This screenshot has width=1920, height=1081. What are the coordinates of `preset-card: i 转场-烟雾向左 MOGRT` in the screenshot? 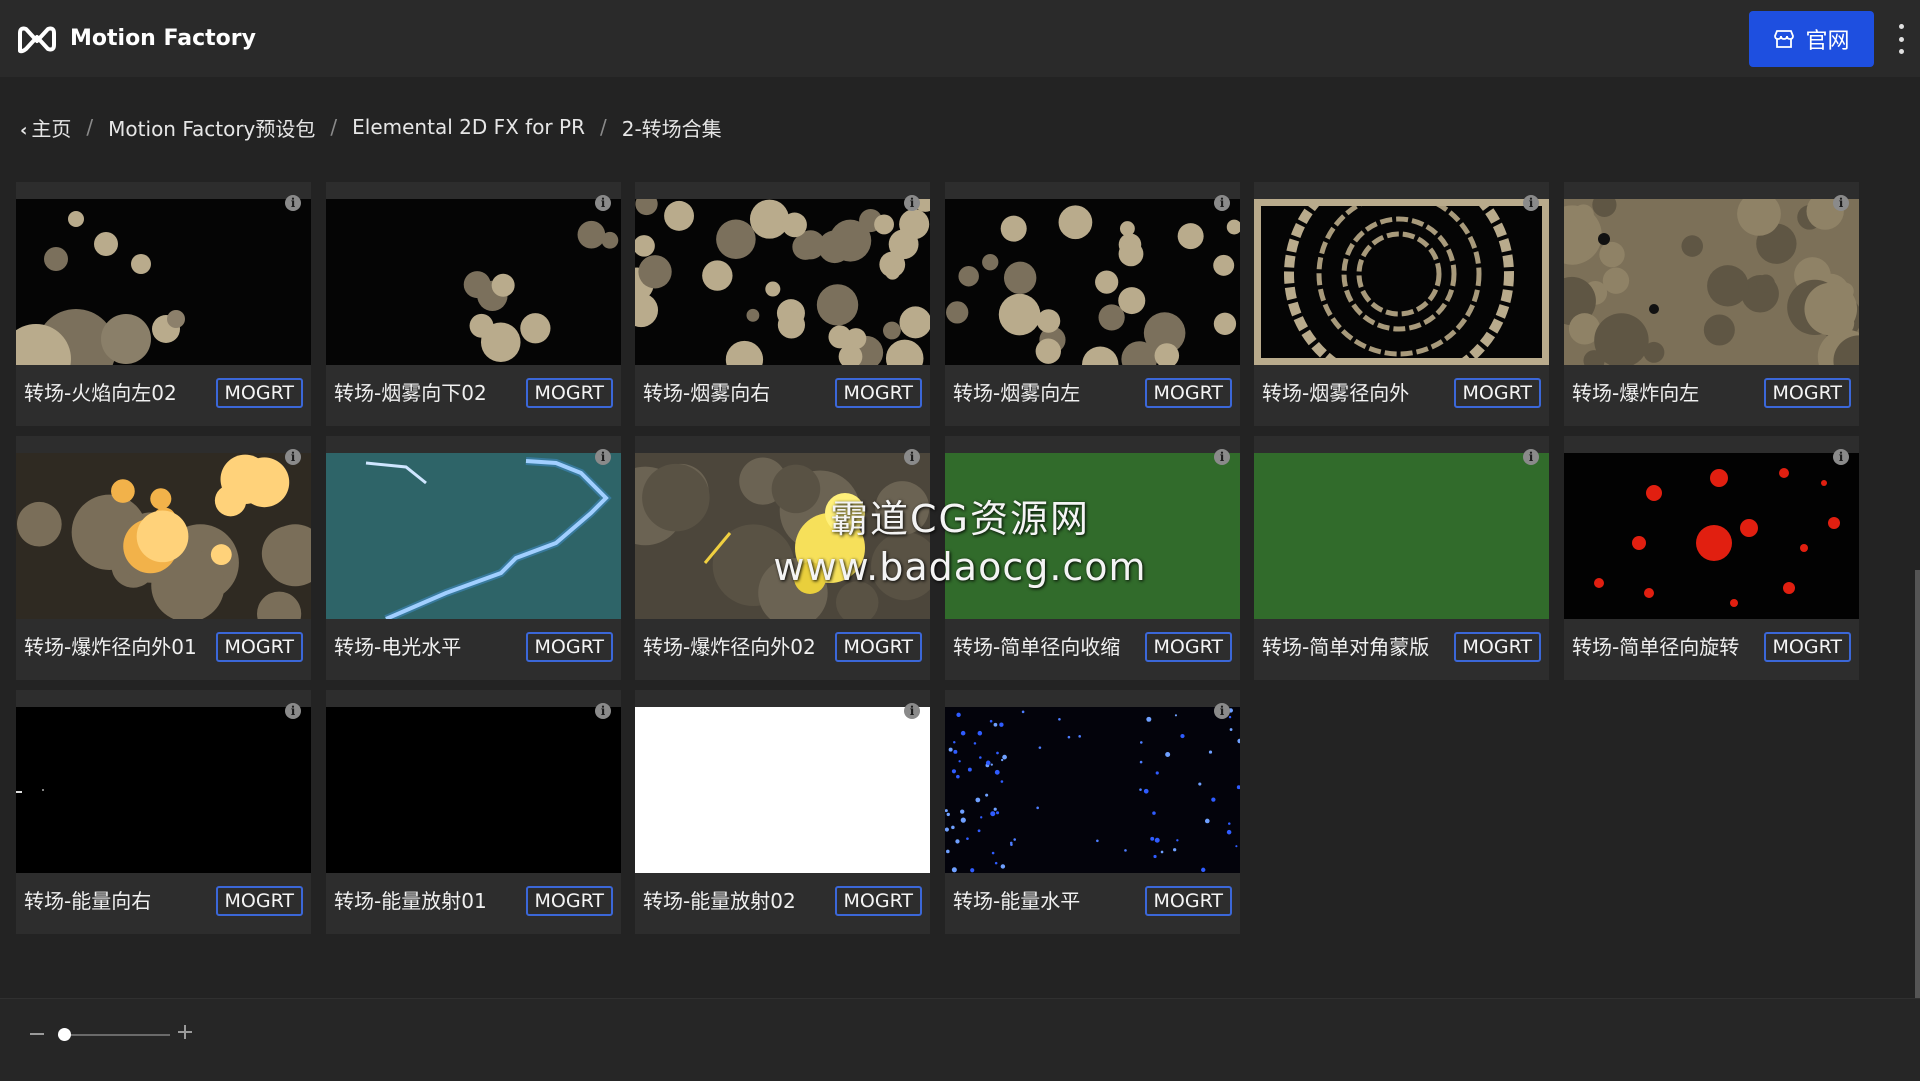 It's located at (1092, 304).